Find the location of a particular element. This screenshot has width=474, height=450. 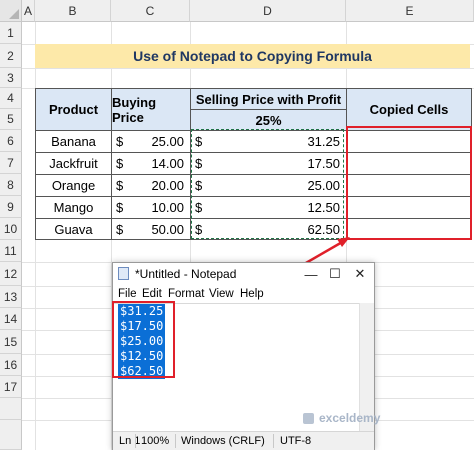

selling-amount: 17.50 is located at coordinates (323, 163).